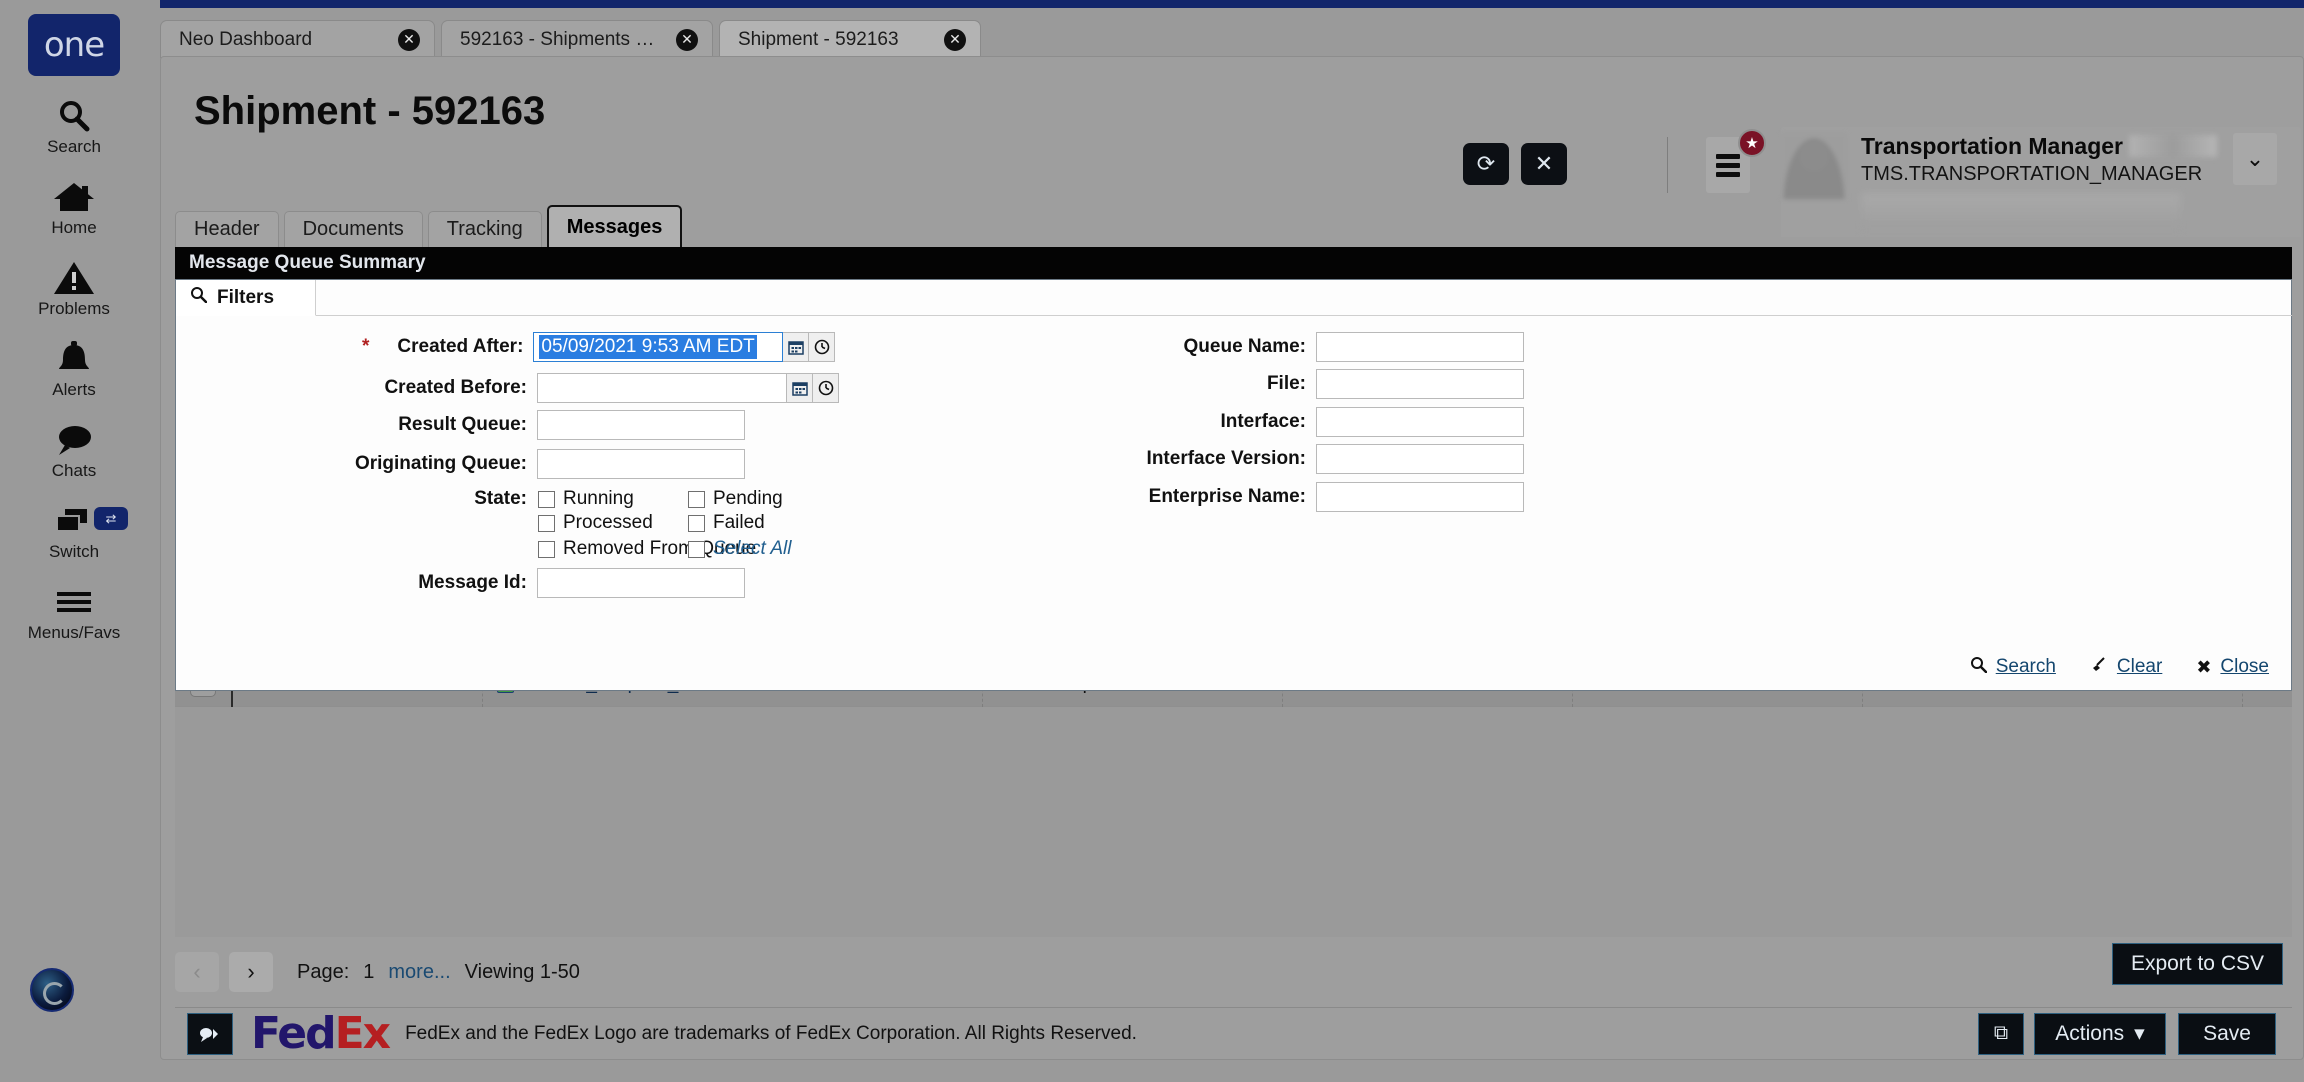 Image resolution: width=2304 pixels, height=1082 pixels. What do you see at coordinates (462, 424) in the screenshot?
I see `field-label: Result Queue:` at bounding box center [462, 424].